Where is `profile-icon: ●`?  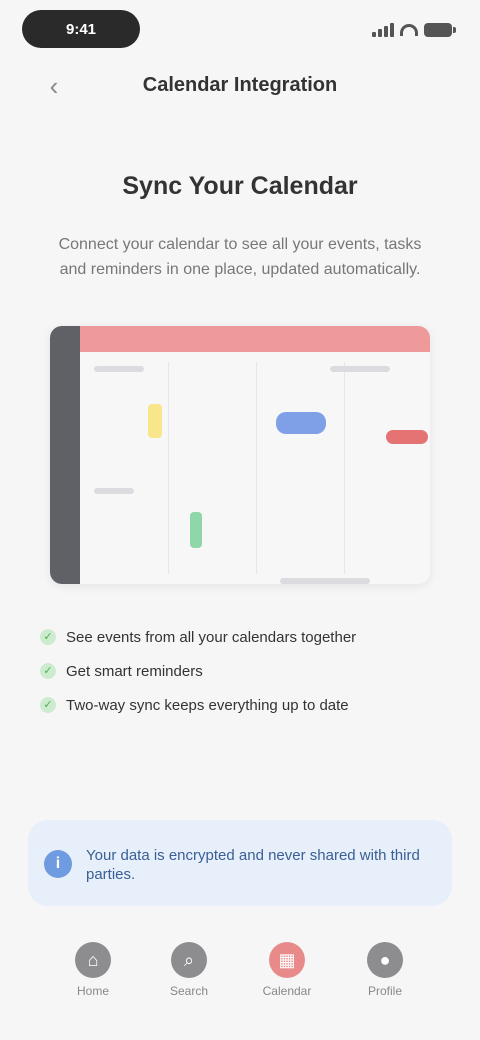 profile-icon: ● is located at coordinates (385, 960).